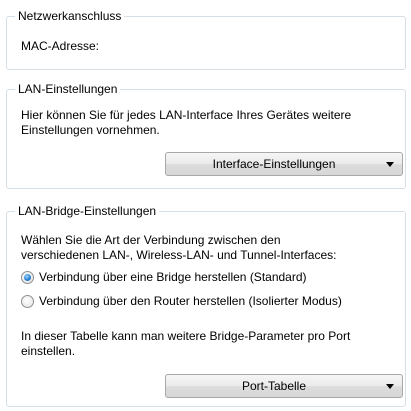 The width and height of the screenshot is (411, 411). What do you see at coordinates (68, 89) in the screenshot?
I see `lan-settings-title: LAN-Einstellungen` at bounding box center [68, 89].